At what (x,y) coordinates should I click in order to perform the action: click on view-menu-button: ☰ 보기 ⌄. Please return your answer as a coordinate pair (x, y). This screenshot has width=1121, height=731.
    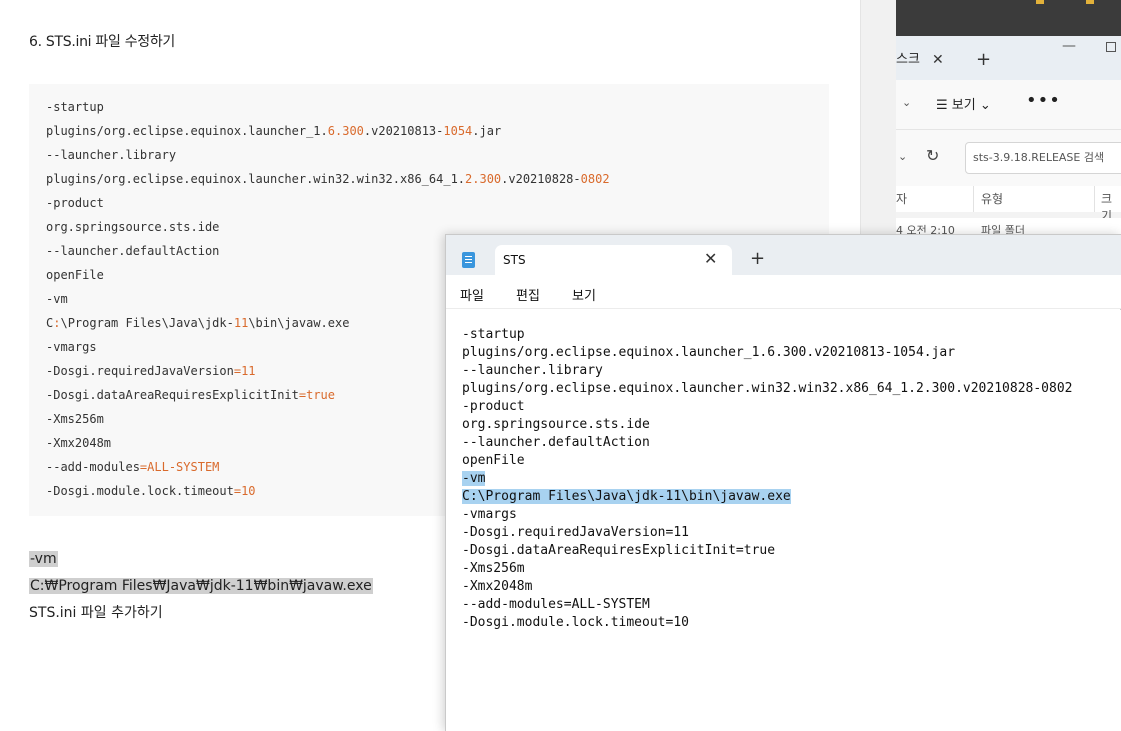
    Looking at the image, I should click on (963, 103).